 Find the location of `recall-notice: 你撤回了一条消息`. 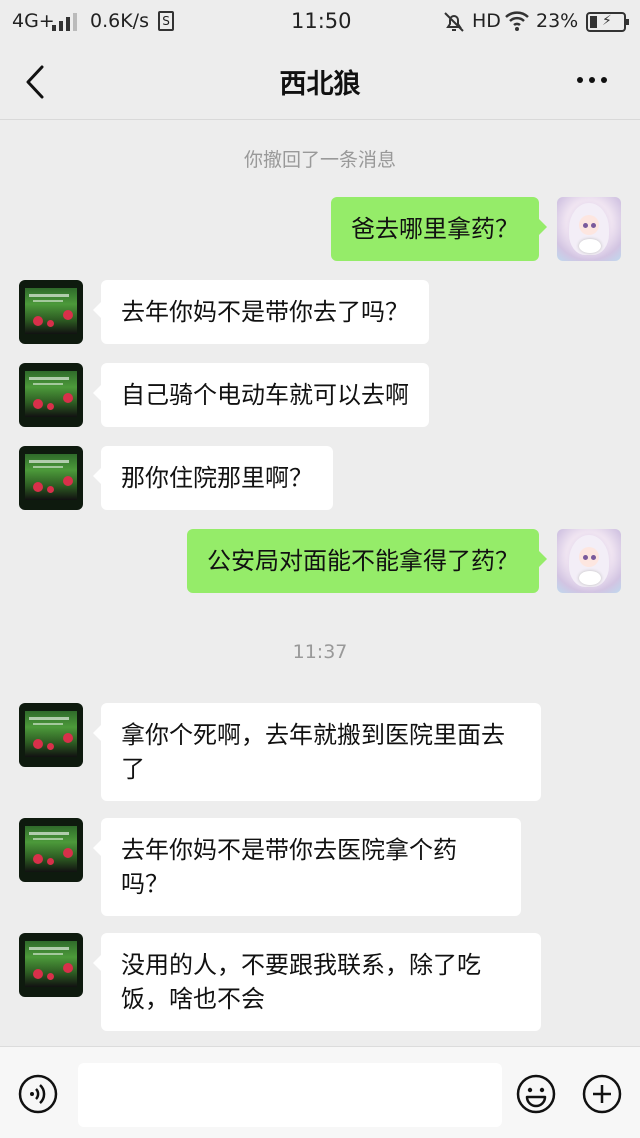

recall-notice: 你撤回了一条消息 is located at coordinates (319, 160).